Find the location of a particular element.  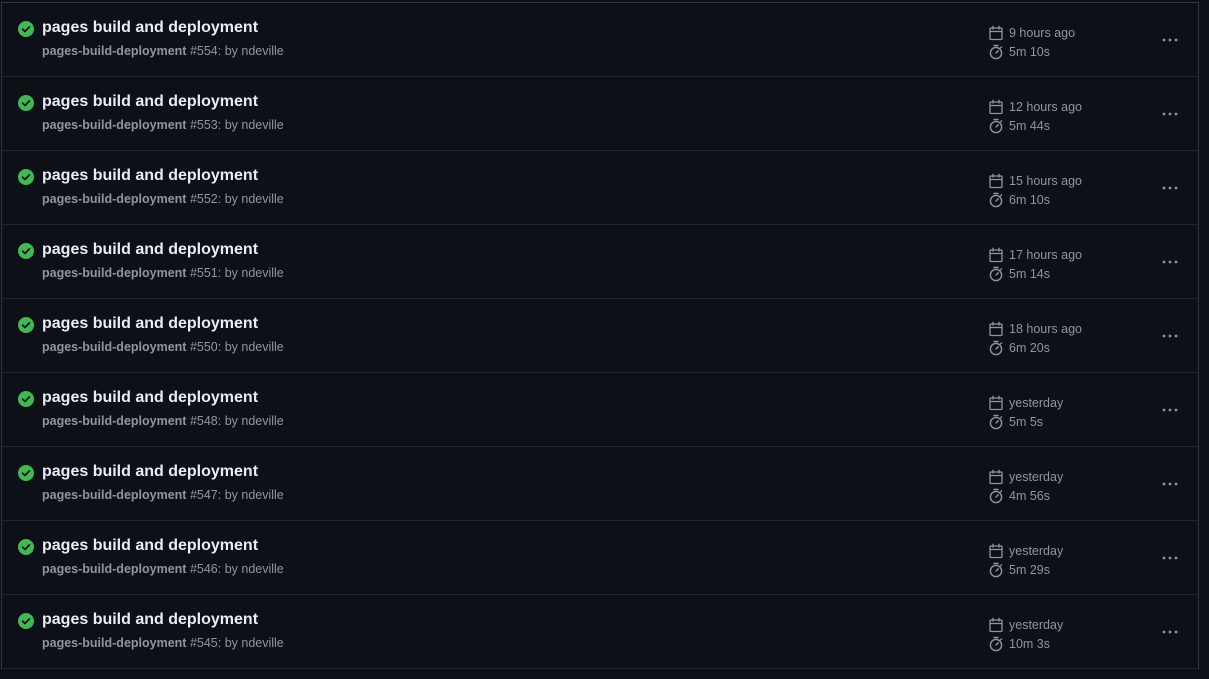

created-time: 9 hours ago is located at coordinates (1042, 32).